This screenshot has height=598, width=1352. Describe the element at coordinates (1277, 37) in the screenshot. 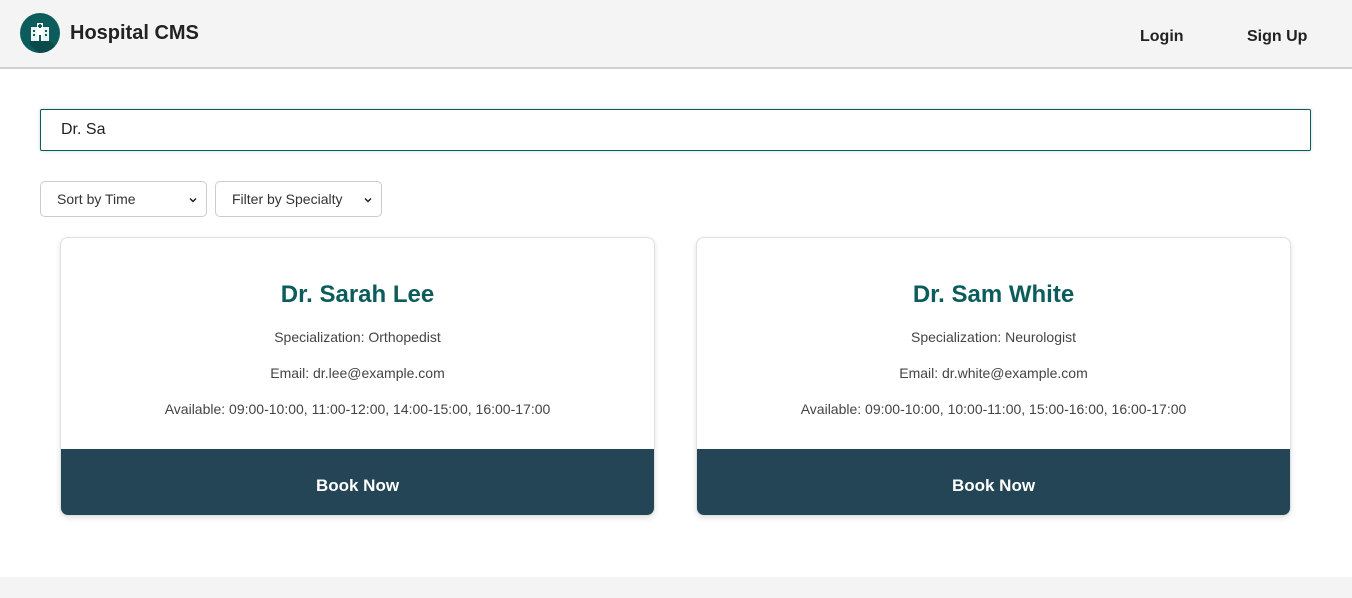

I see `signup-link: Sign Up` at that location.